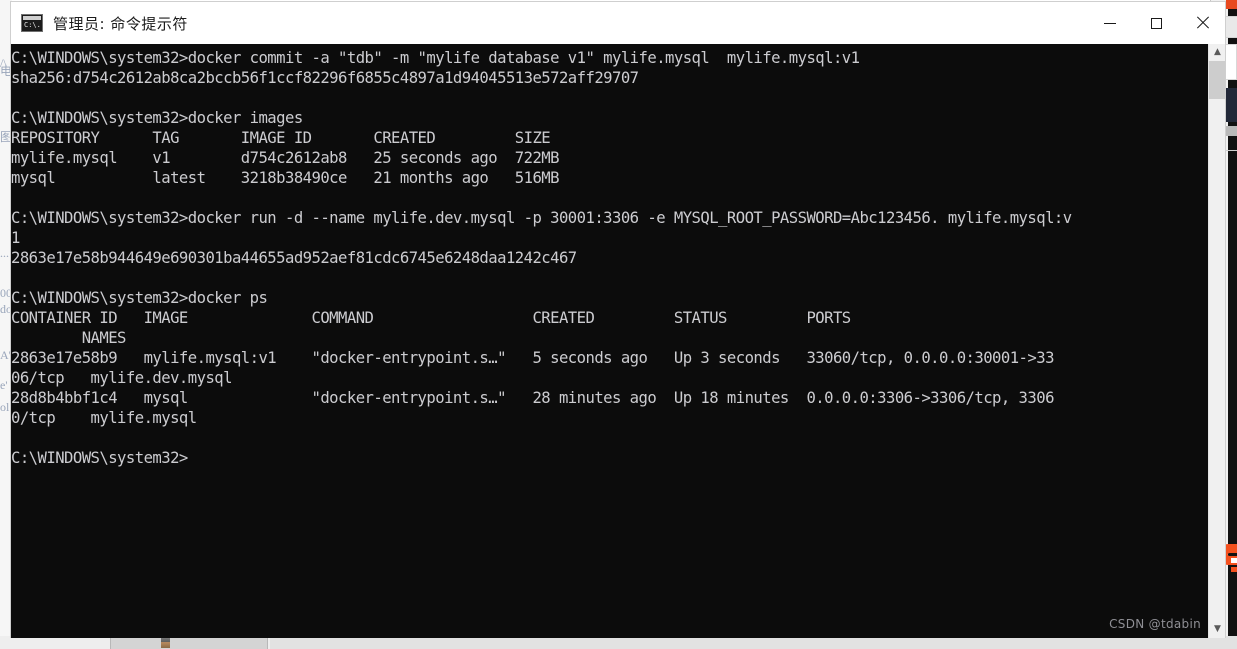  I want to click on console-line: 1, so click(15, 238).